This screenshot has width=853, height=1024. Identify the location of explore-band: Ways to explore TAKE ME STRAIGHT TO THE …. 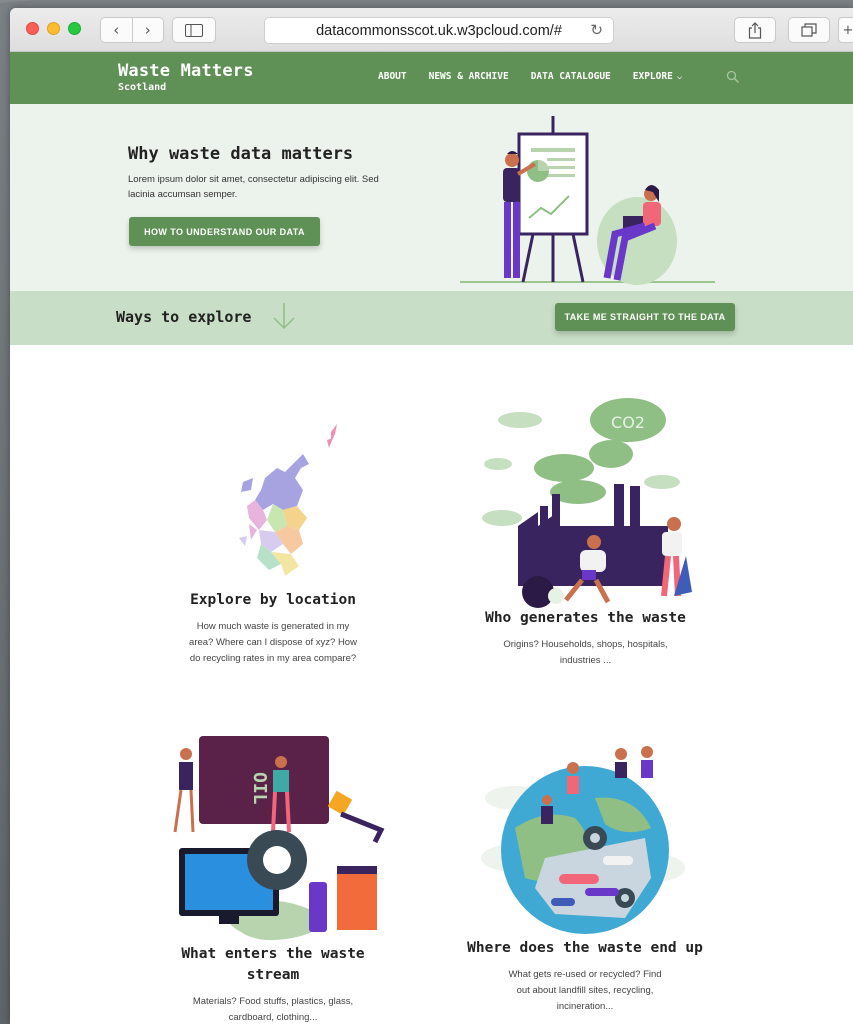
(431, 318).